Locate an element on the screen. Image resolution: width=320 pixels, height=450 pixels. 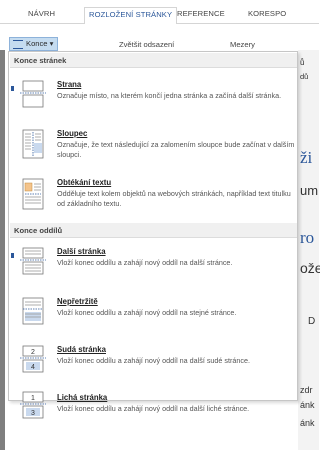
menu-item-title: Obtékání textu is located at coordinates (84, 182).